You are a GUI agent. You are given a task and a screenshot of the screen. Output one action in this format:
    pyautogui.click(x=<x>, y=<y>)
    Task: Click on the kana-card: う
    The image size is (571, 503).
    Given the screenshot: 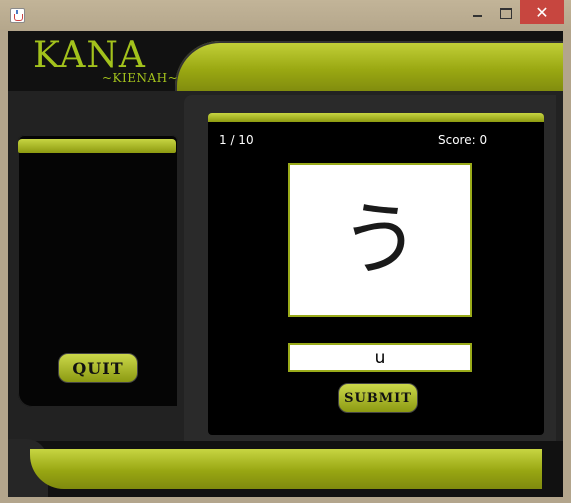 What is the action you would take?
    pyautogui.click(x=380, y=240)
    